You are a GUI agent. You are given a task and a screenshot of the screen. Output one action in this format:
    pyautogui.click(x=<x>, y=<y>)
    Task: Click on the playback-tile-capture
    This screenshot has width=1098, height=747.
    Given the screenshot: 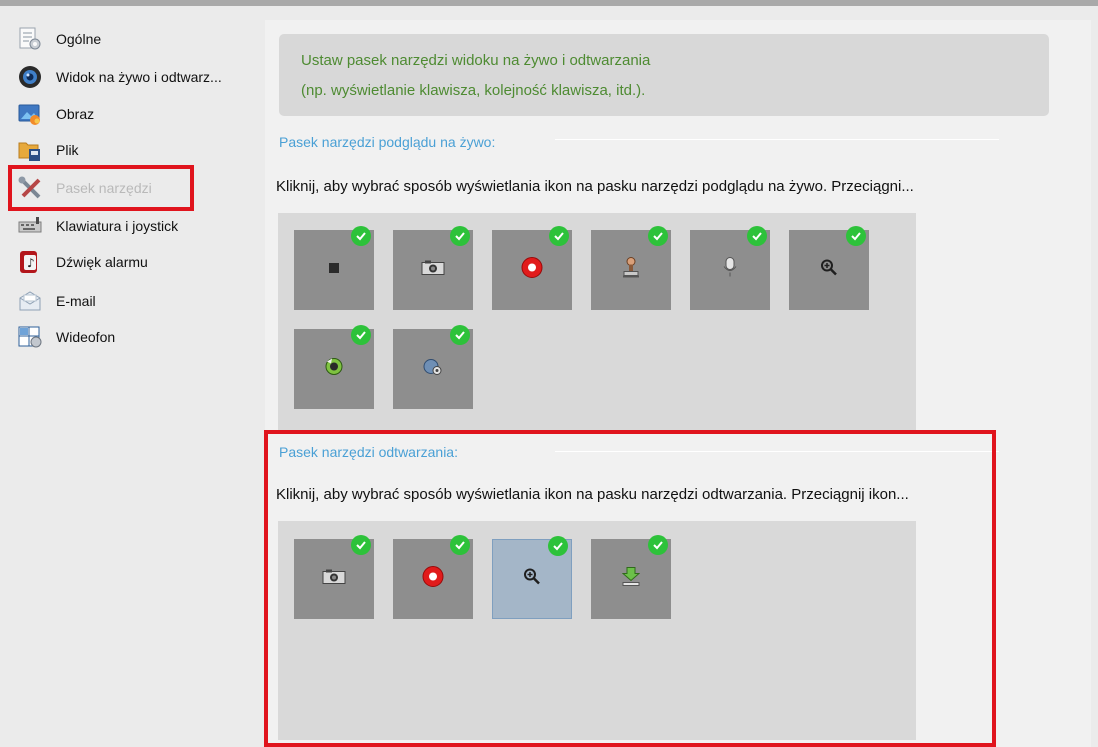 What is the action you would take?
    pyautogui.click(x=334, y=577)
    